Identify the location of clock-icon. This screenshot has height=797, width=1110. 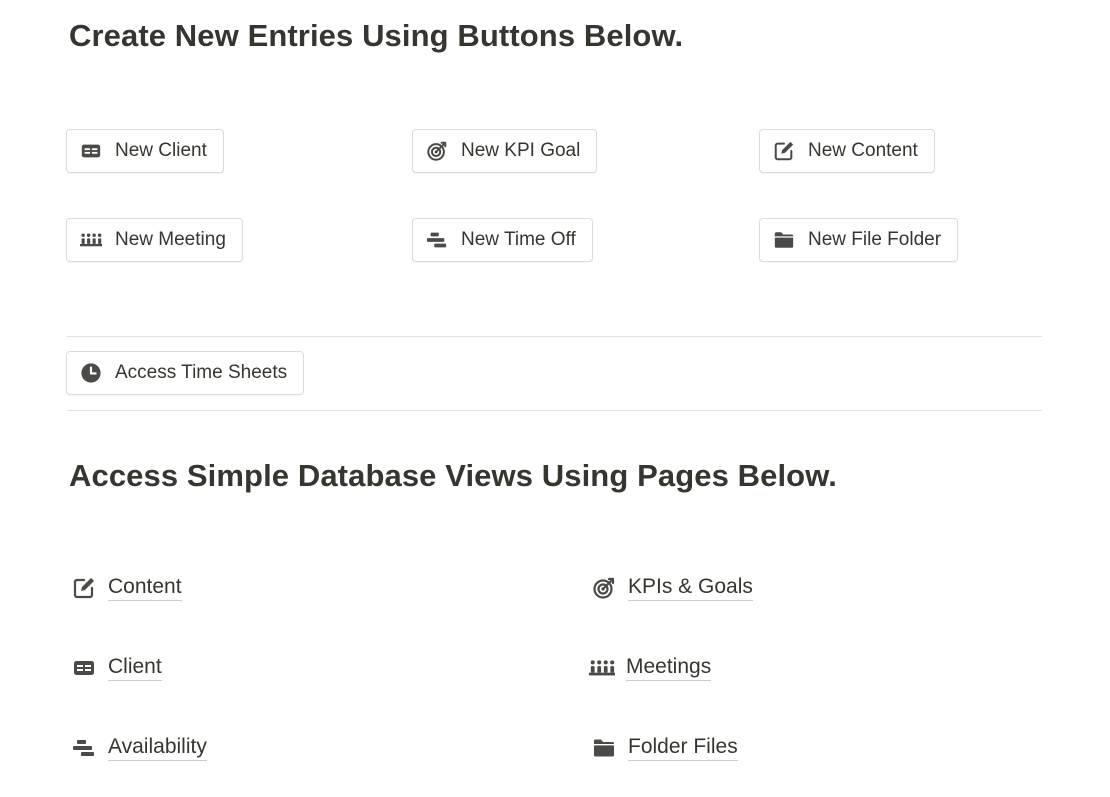
(91, 373).